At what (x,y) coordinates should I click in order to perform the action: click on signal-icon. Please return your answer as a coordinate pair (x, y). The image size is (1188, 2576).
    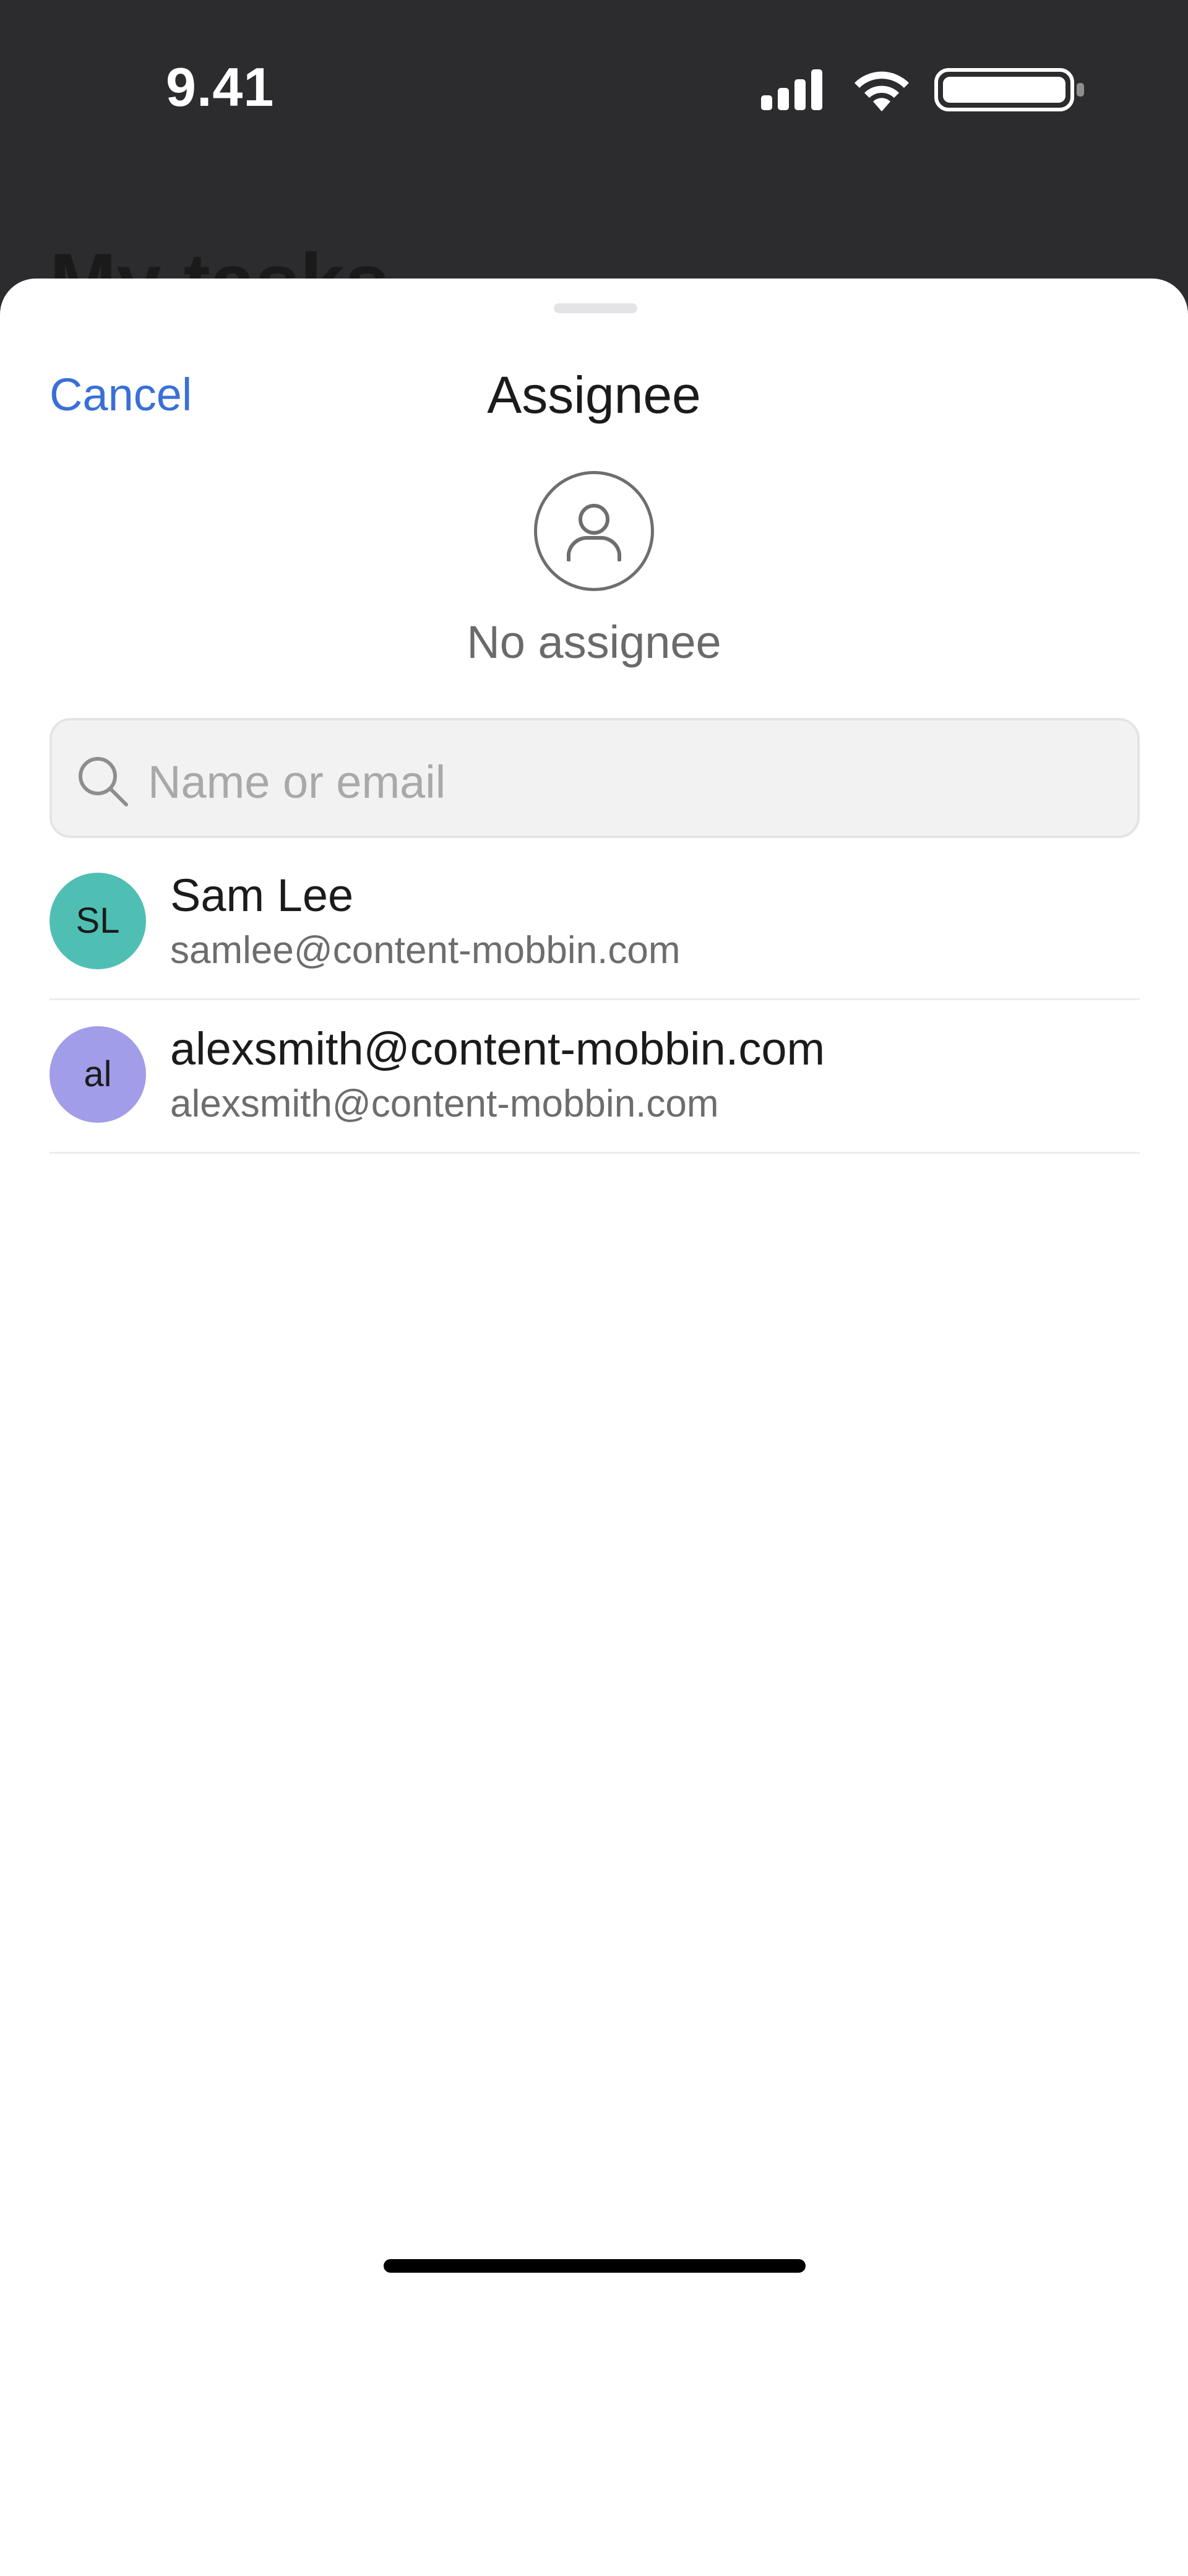
    Looking at the image, I should click on (791, 89).